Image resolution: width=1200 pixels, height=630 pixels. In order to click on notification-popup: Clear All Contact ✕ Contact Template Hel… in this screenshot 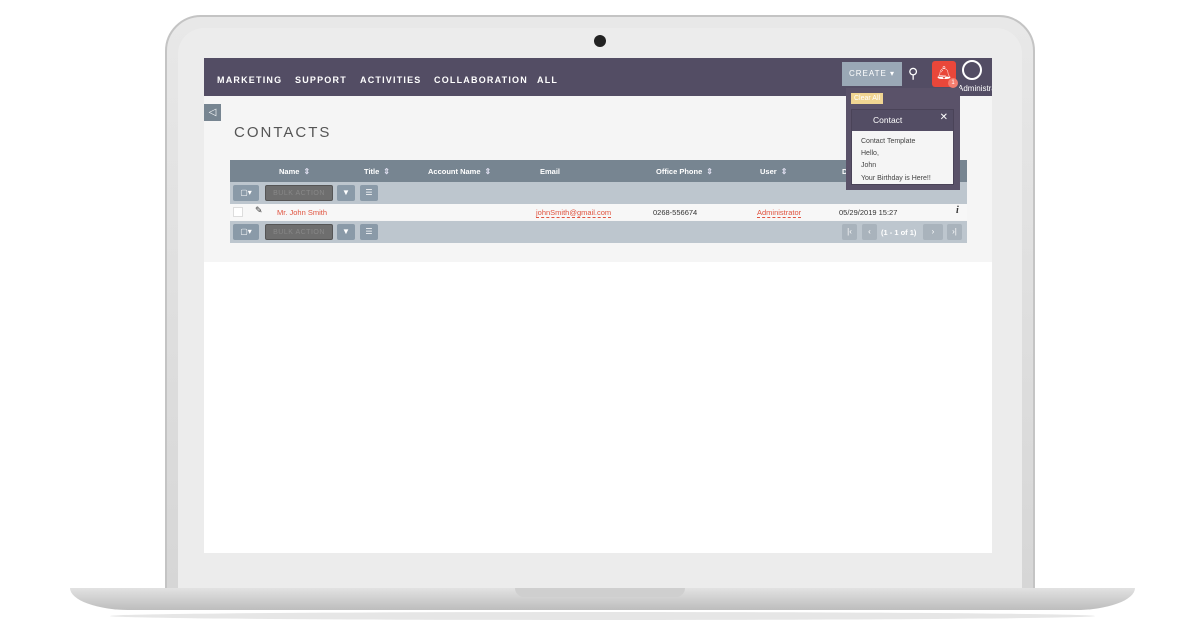, I will do `click(903, 139)`.